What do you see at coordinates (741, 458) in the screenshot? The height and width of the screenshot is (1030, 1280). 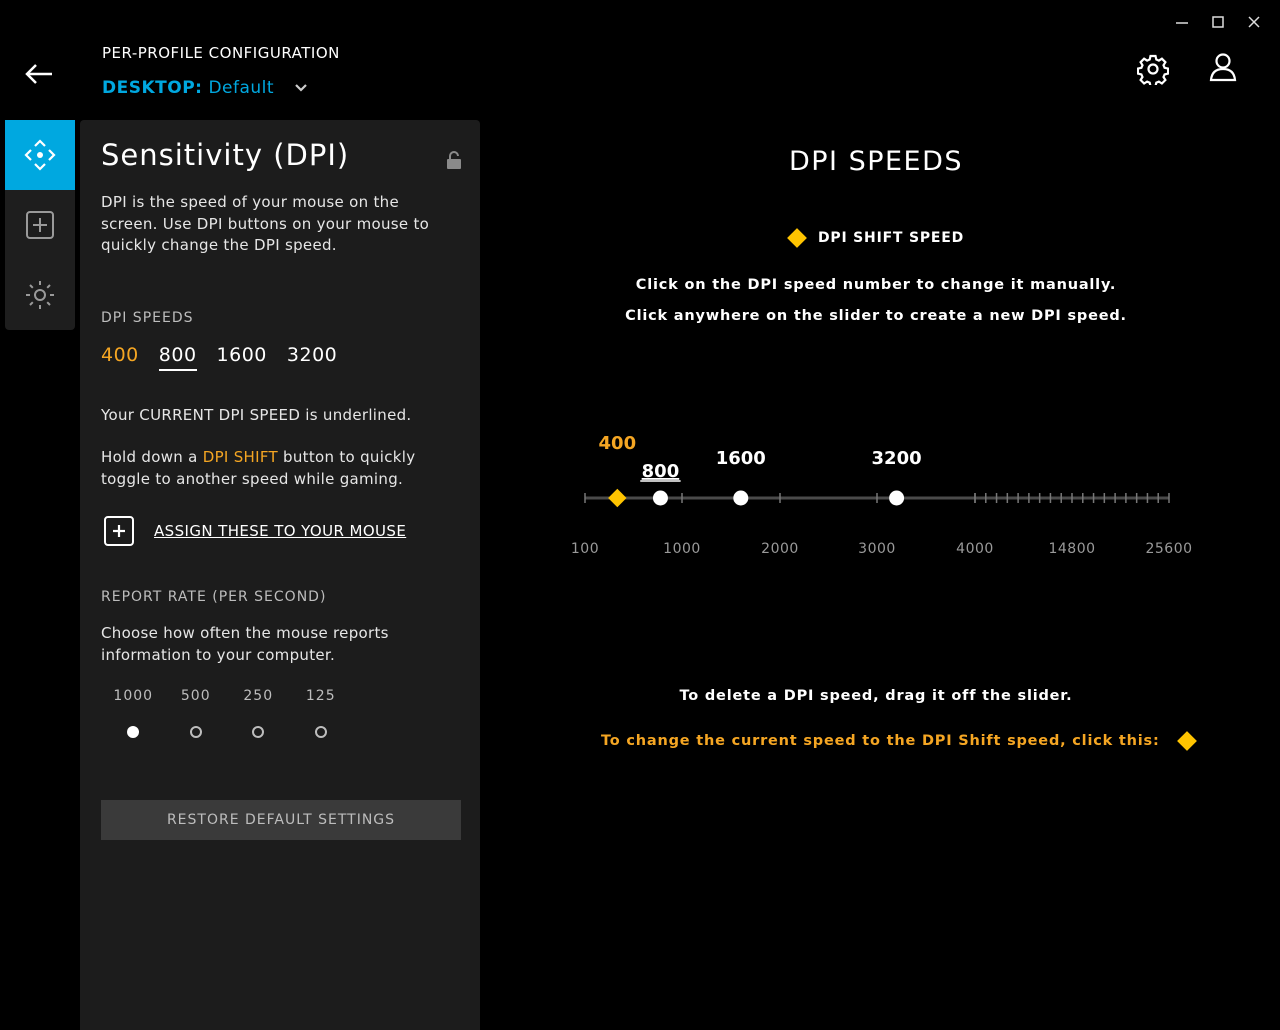 I see `dpi-speed-marker-label: 1600` at bounding box center [741, 458].